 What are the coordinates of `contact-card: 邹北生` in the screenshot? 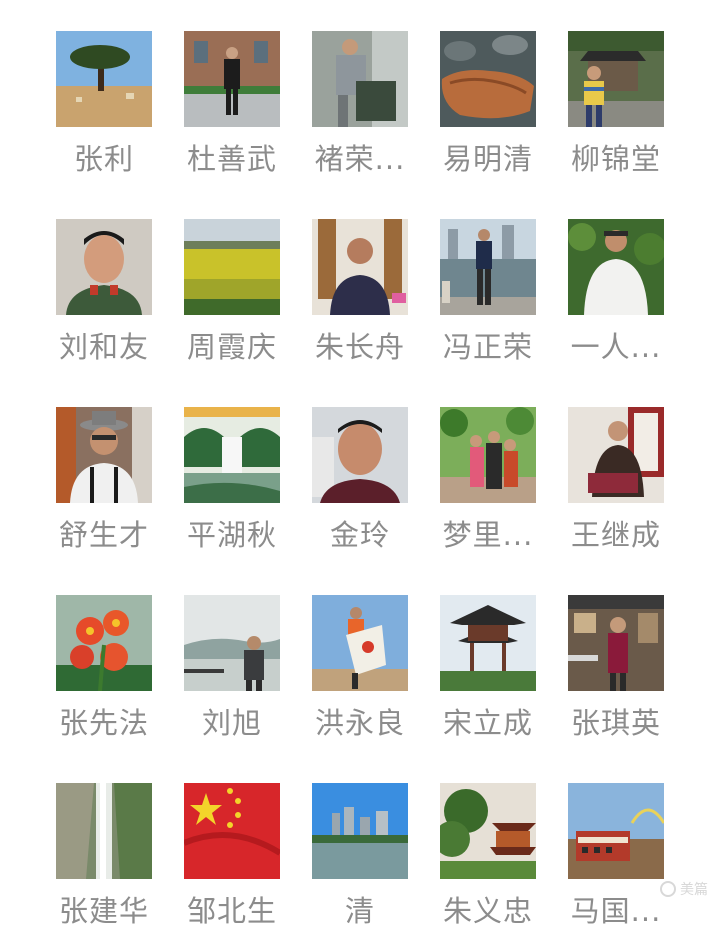 It's located at (232, 863).